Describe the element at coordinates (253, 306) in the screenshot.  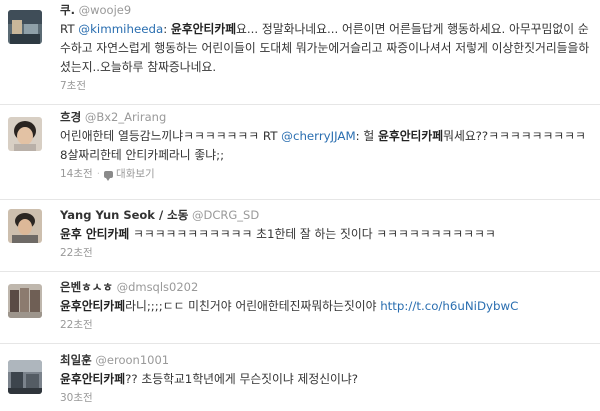
I see `tweet-text-rest: 라니;;;;ㄷㄷ 미친거야 어린애한테진짜뭐하는짓이야` at that location.